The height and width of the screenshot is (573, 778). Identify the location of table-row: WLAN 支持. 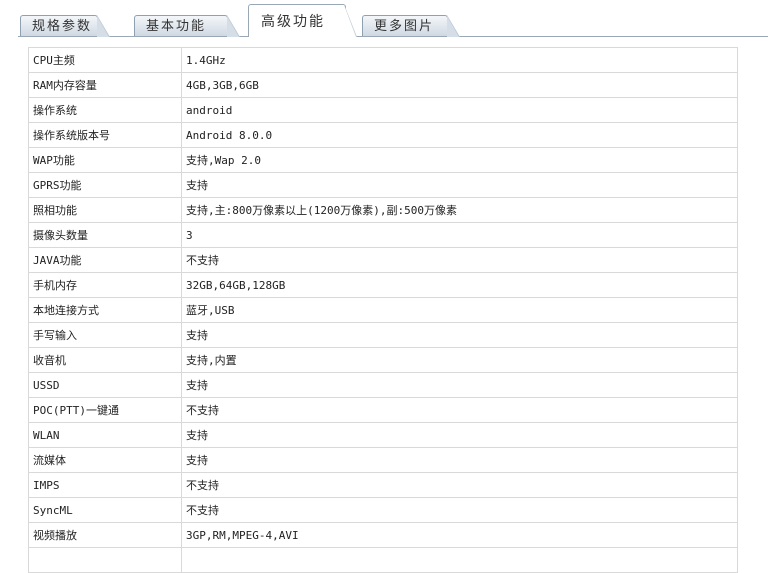
(383, 435).